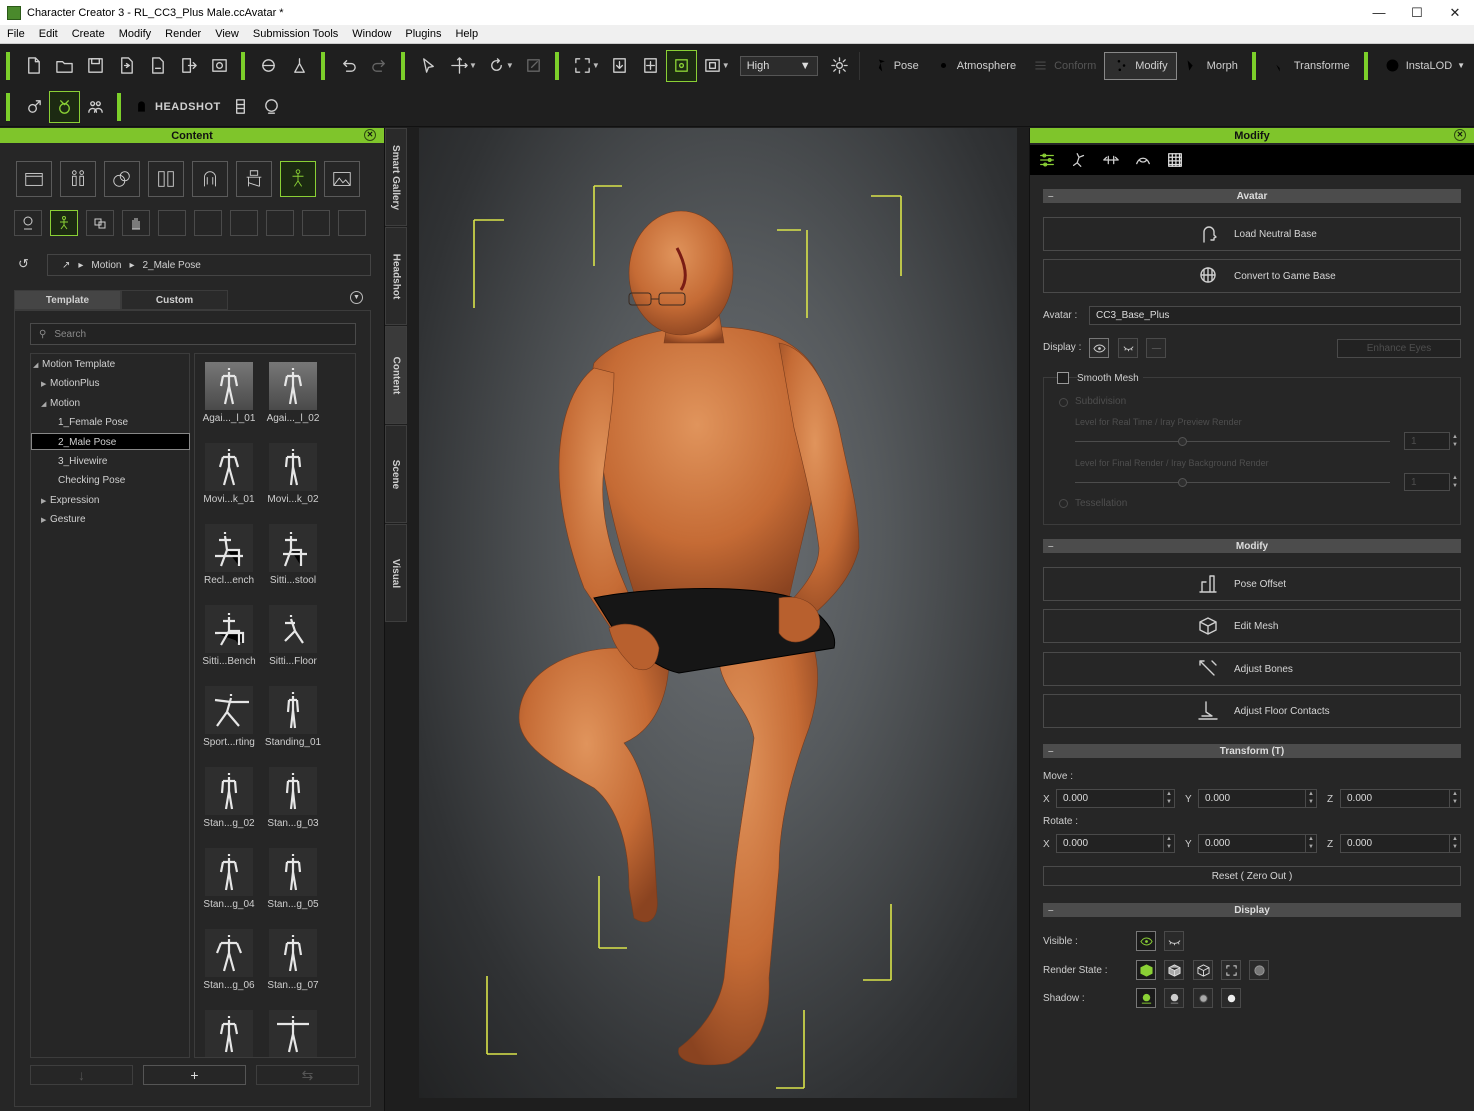 The image size is (1474, 1111). Describe the element at coordinates (34, 179) in the screenshot. I see `project-category-icon` at that location.